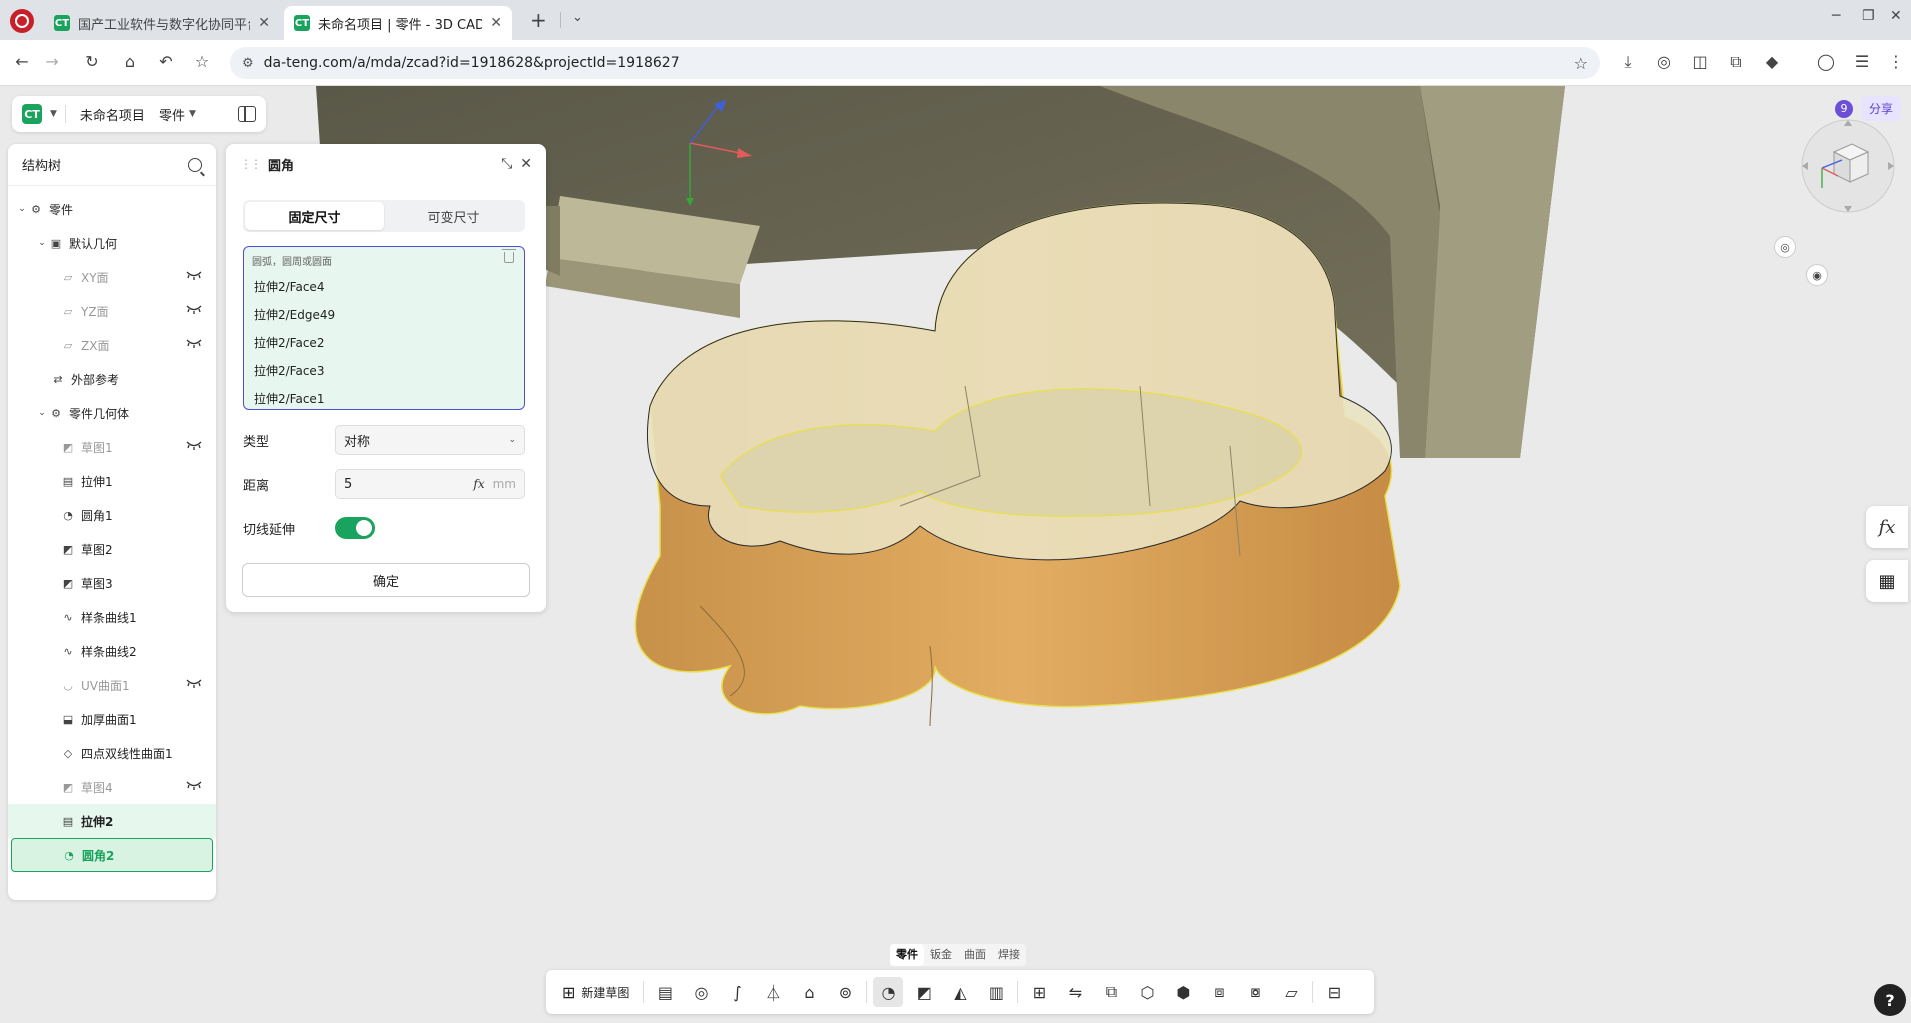 This screenshot has width=1911, height=1023. Describe the element at coordinates (1887, 527) in the screenshot. I see `formula-button: fx` at that location.